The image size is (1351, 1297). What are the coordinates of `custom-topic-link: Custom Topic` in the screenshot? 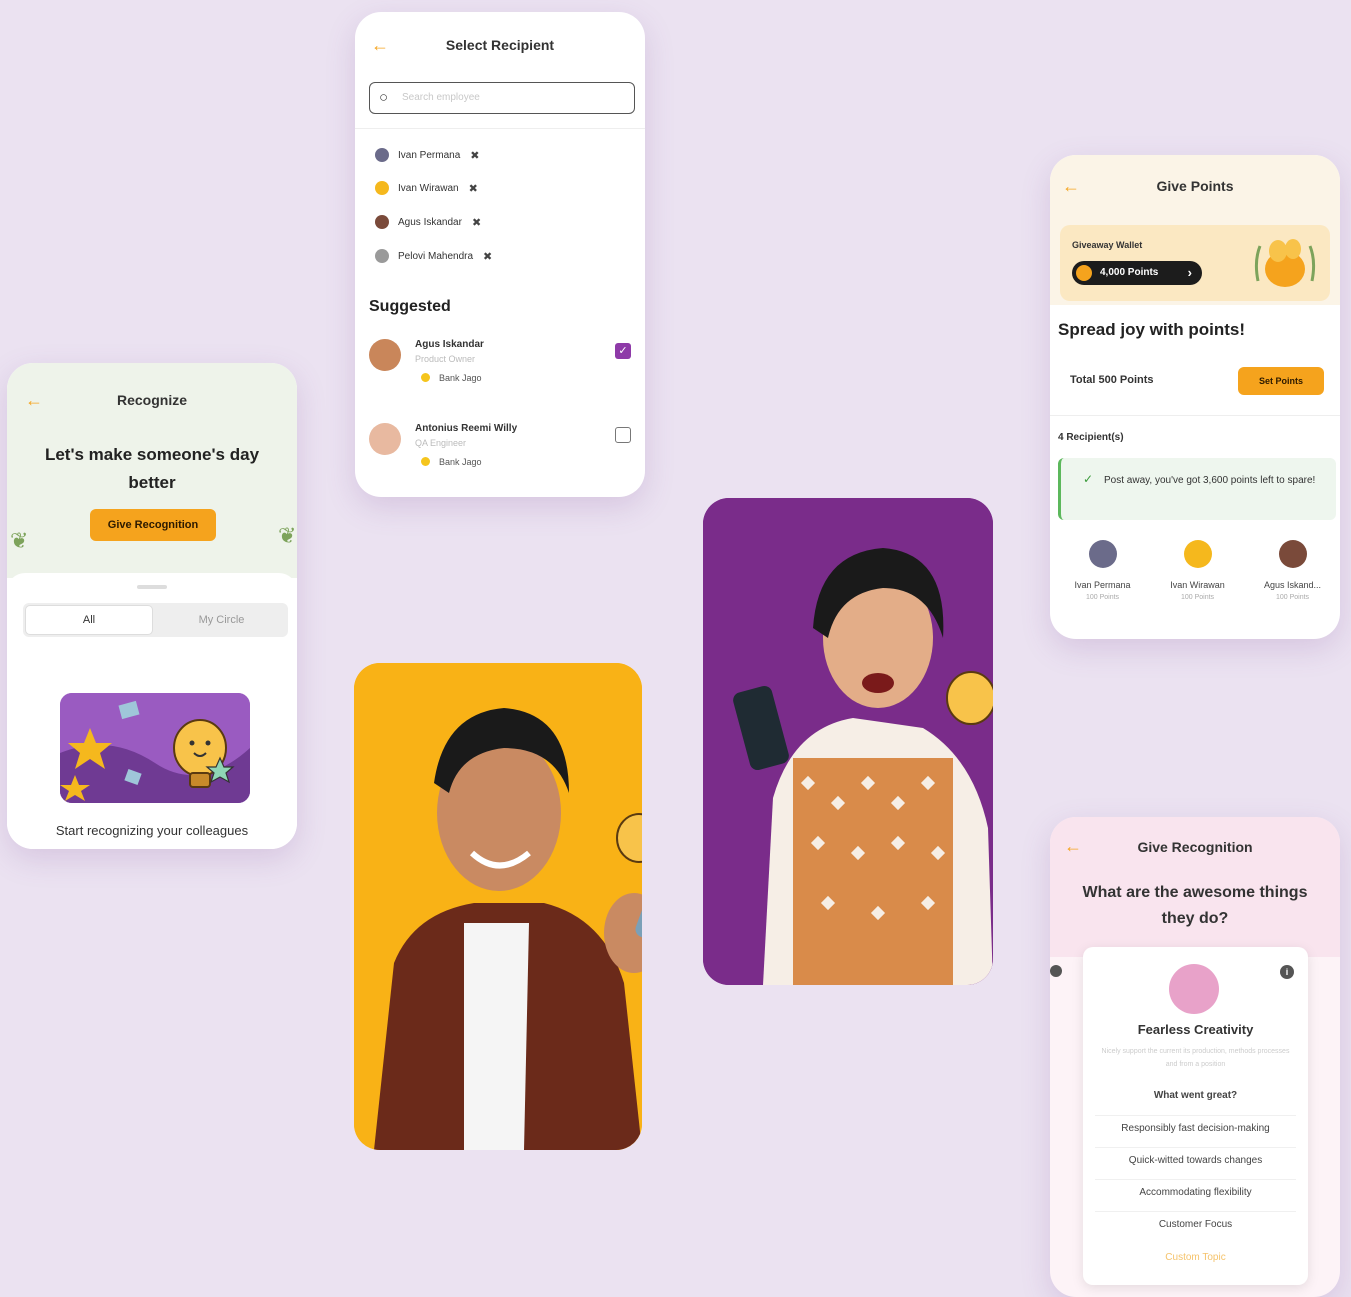 It's located at (1195, 1257).